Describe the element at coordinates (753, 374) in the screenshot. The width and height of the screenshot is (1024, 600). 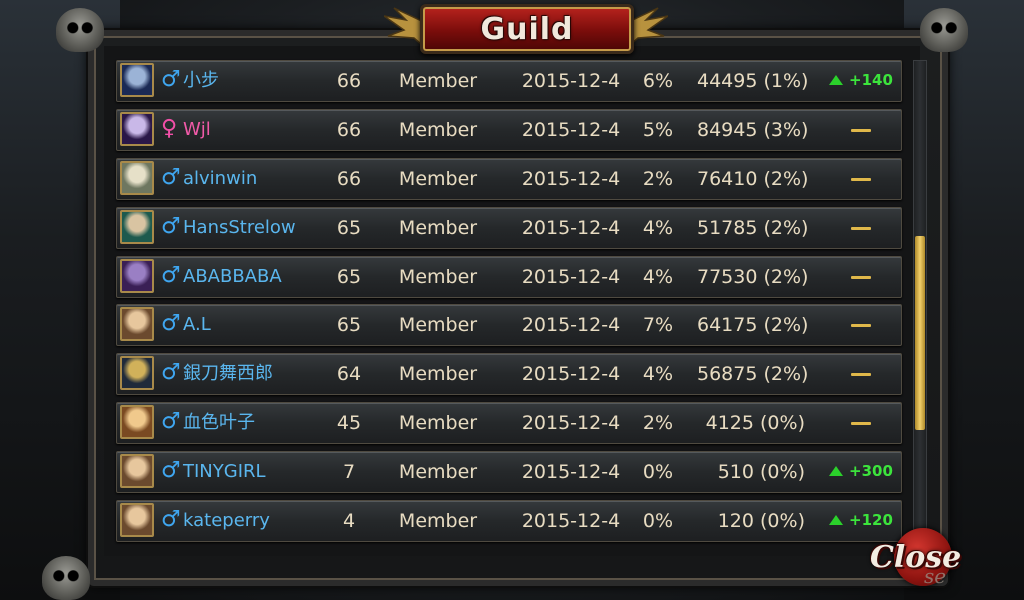
I see `member-contribution: 56875 (2%)` at that location.